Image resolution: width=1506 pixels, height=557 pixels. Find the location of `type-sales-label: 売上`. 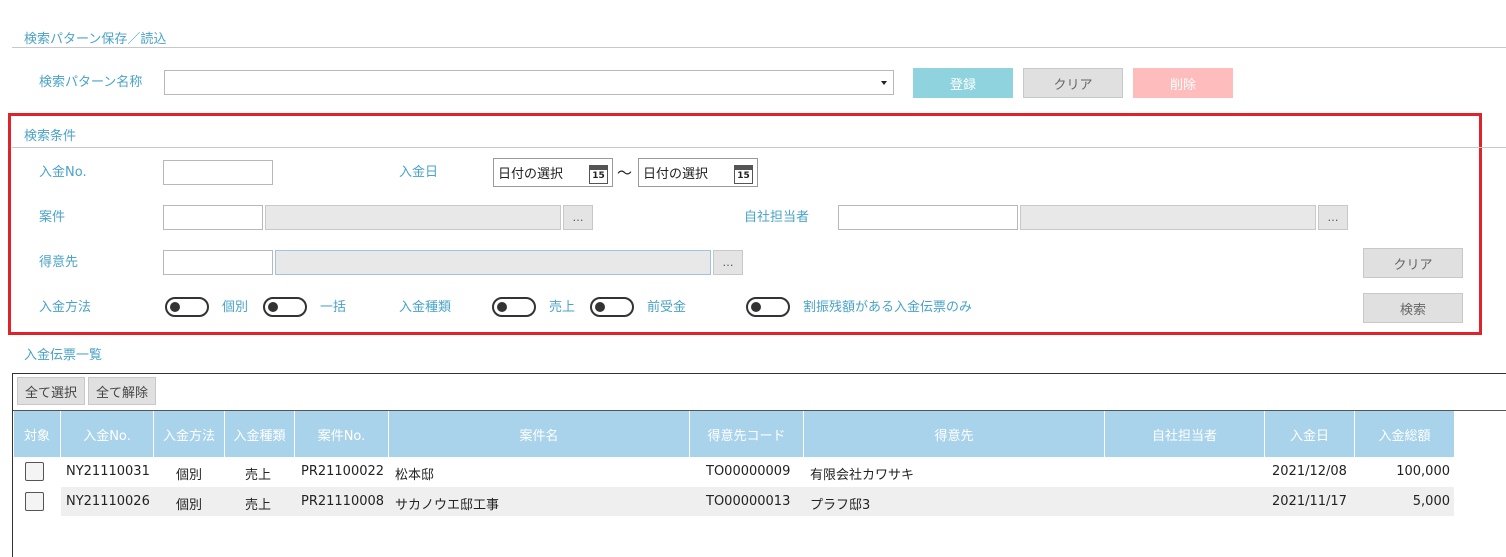

type-sales-label: 売上 is located at coordinates (562, 307).